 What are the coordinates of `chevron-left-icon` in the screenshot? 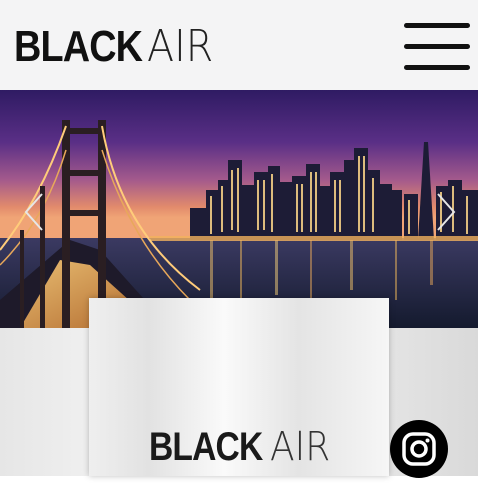 It's located at (33, 212).